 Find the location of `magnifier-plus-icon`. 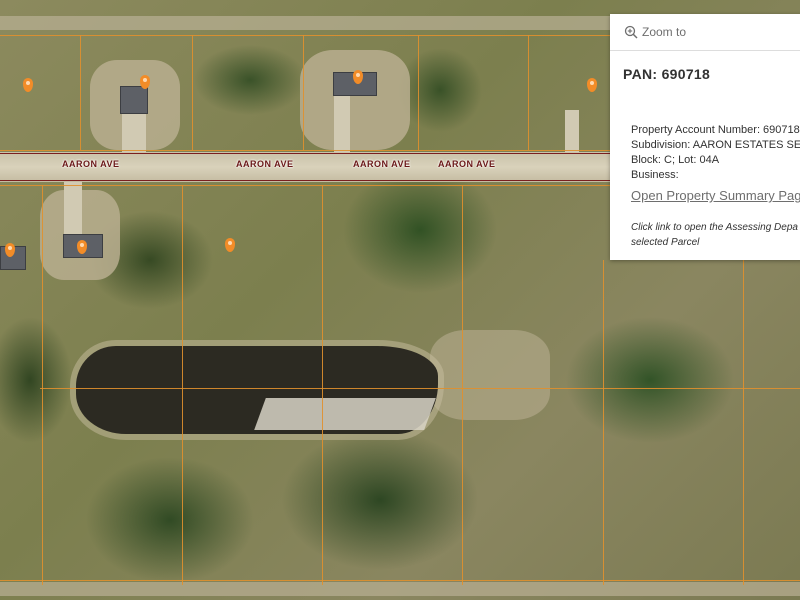

magnifier-plus-icon is located at coordinates (631, 32).